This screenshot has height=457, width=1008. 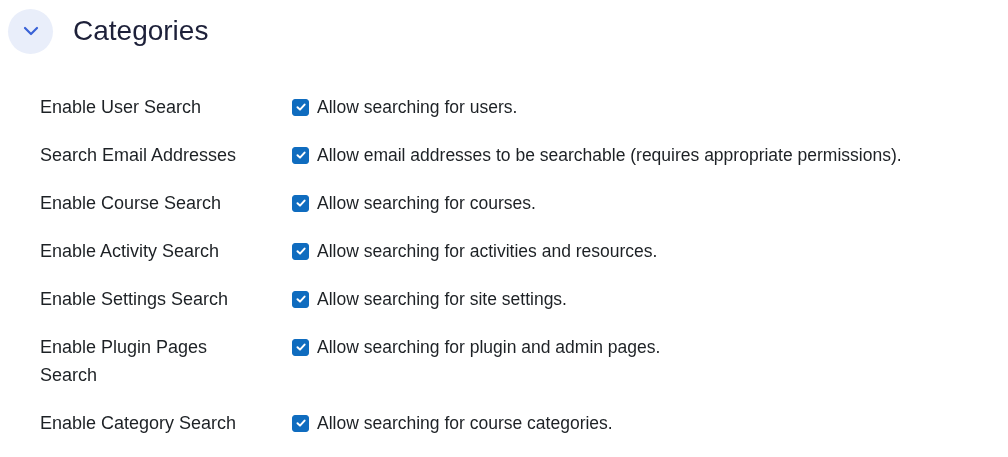 What do you see at coordinates (121, 107) in the screenshot?
I see `setting-label: Enable User Search` at bounding box center [121, 107].